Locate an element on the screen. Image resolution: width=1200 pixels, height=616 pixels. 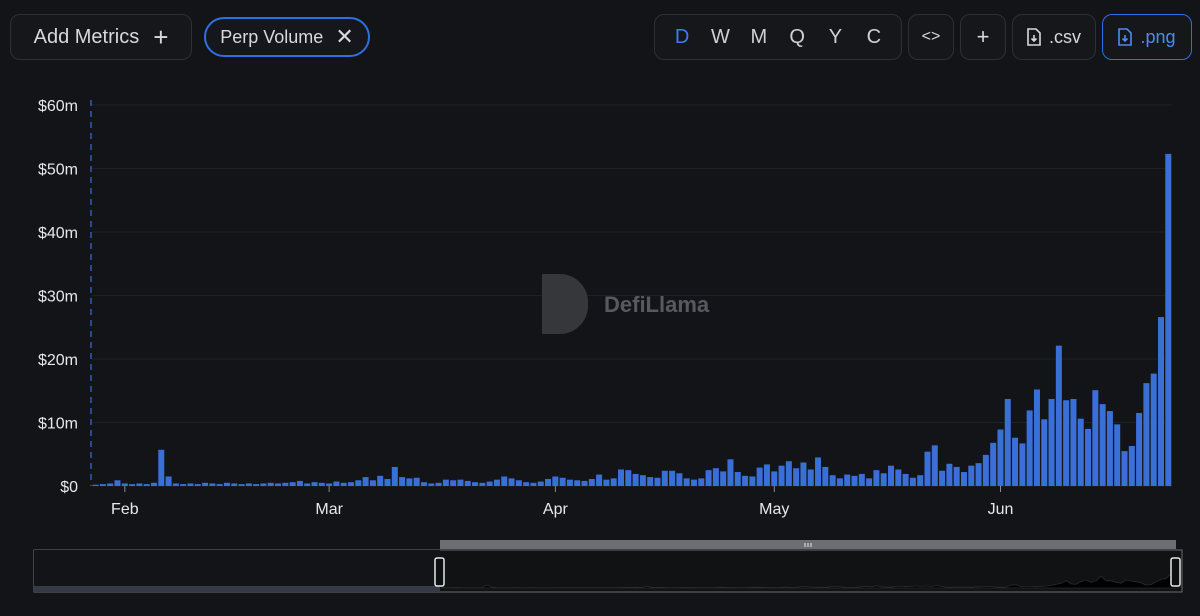
add-chart-button: + is located at coordinates (983, 37).